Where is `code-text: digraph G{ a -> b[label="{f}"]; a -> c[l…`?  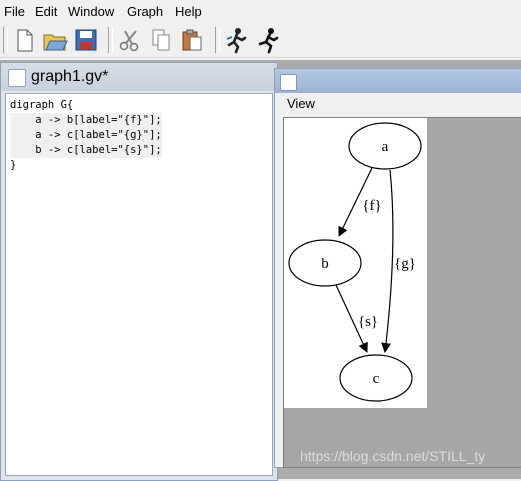 code-text: digraph G{ a -> b[label="{f}"]; a -> c[l… is located at coordinates (86, 135).